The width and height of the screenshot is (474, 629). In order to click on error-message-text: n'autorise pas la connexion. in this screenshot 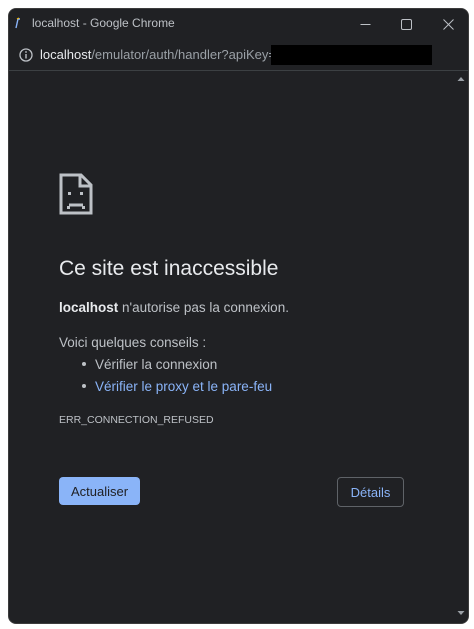, I will do `click(203, 307)`.